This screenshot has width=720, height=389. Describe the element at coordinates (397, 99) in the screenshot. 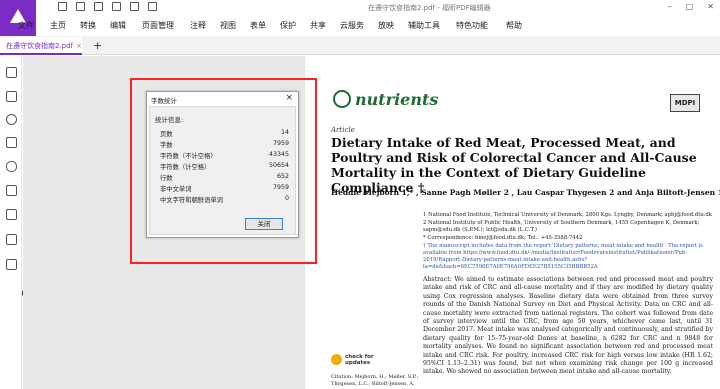

I see `journal-name: nutrients` at that location.